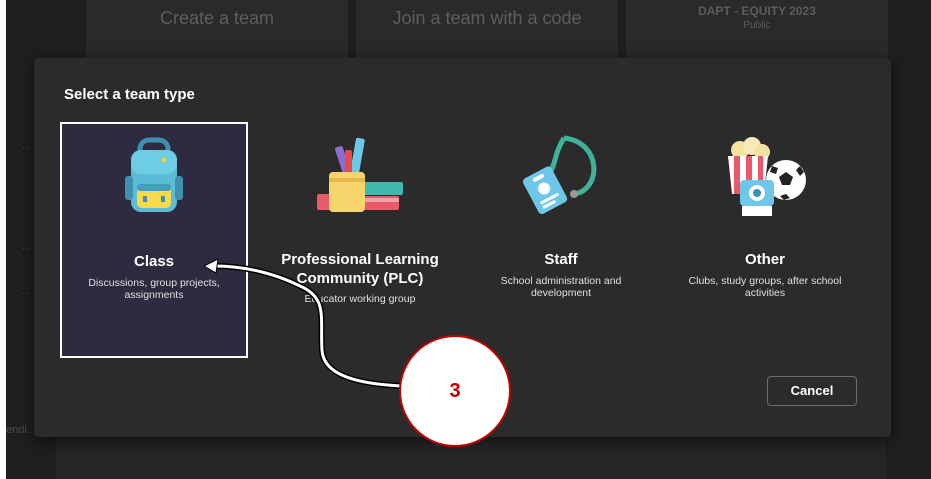  Describe the element at coordinates (764, 259) in the screenshot. I see `team-type-name: Other` at that location.